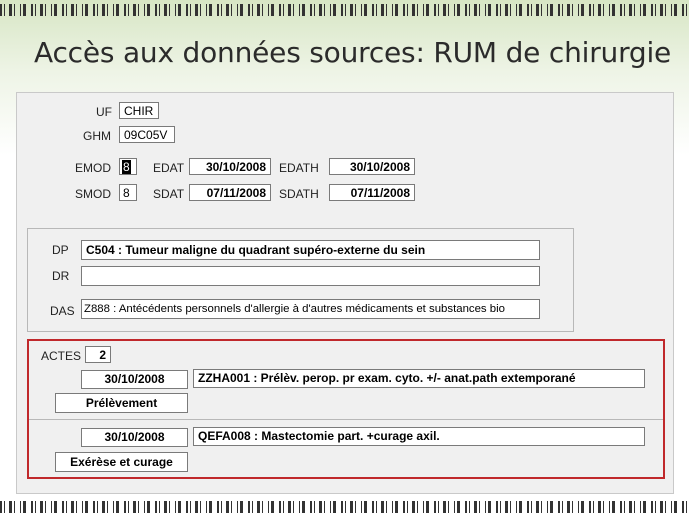  What do you see at coordinates (139, 110) in the screenshot?
I see `uf-field: CHIR` at bounding box center [139, 110].